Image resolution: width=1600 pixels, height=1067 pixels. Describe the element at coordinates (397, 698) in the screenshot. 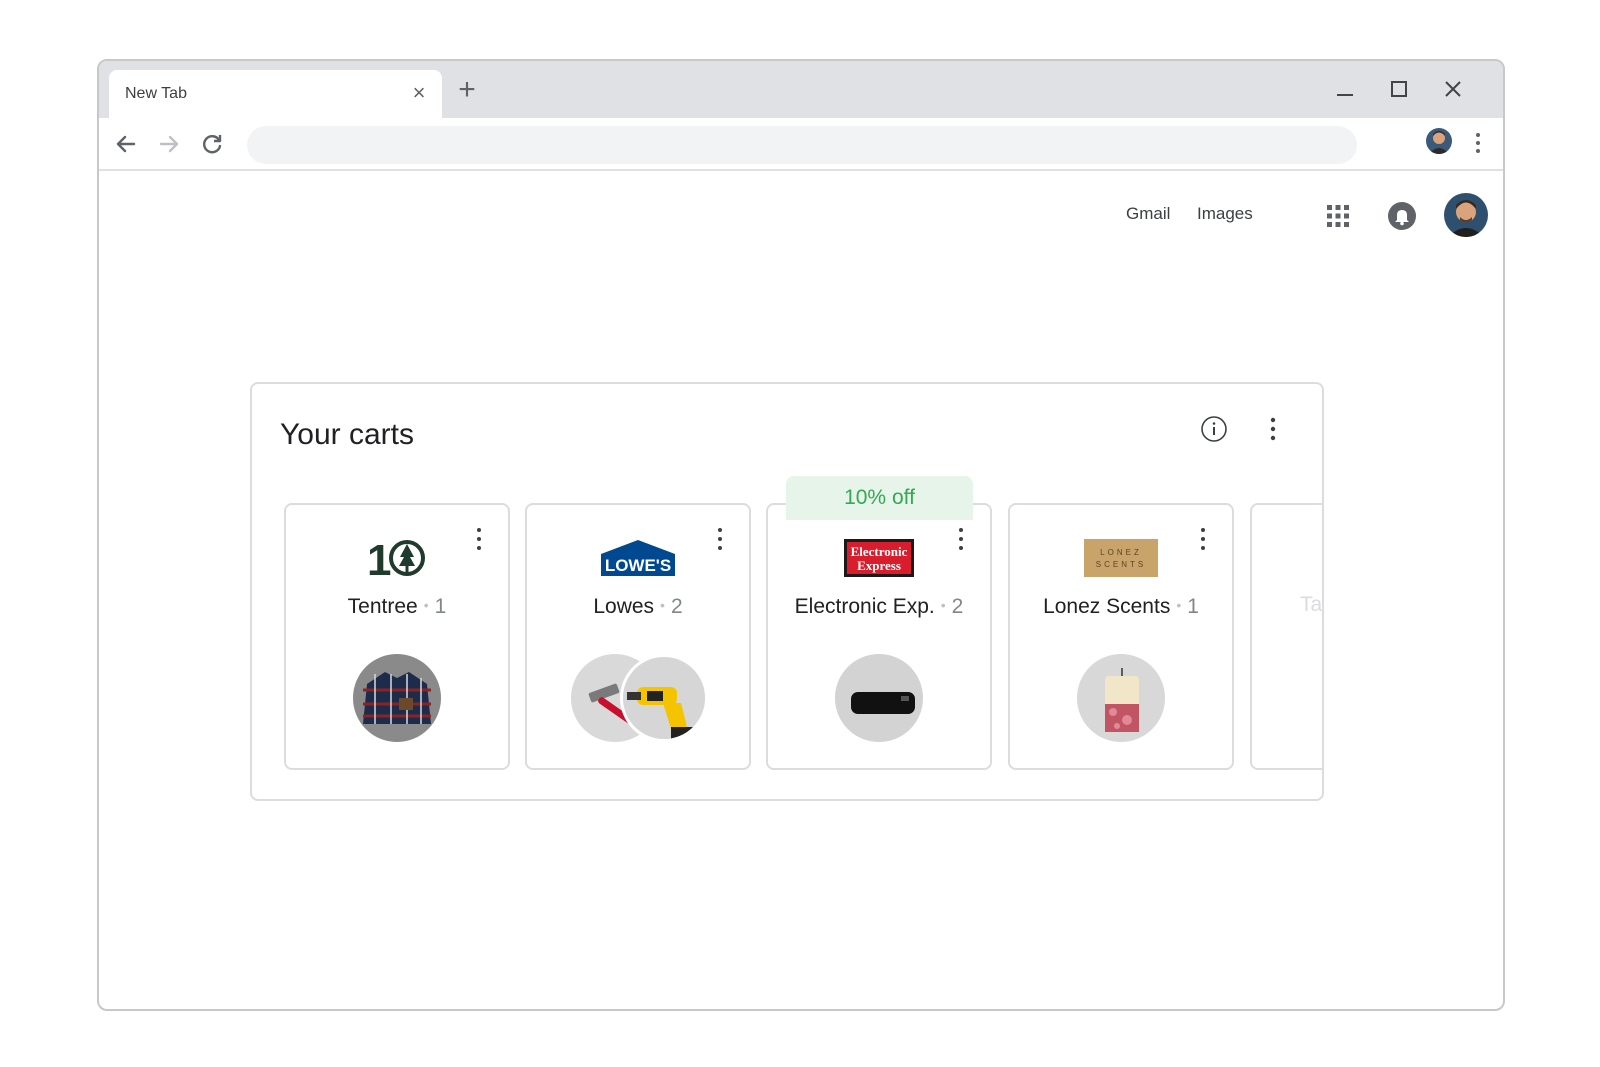

I see `flannel-shirt-image` at that location.